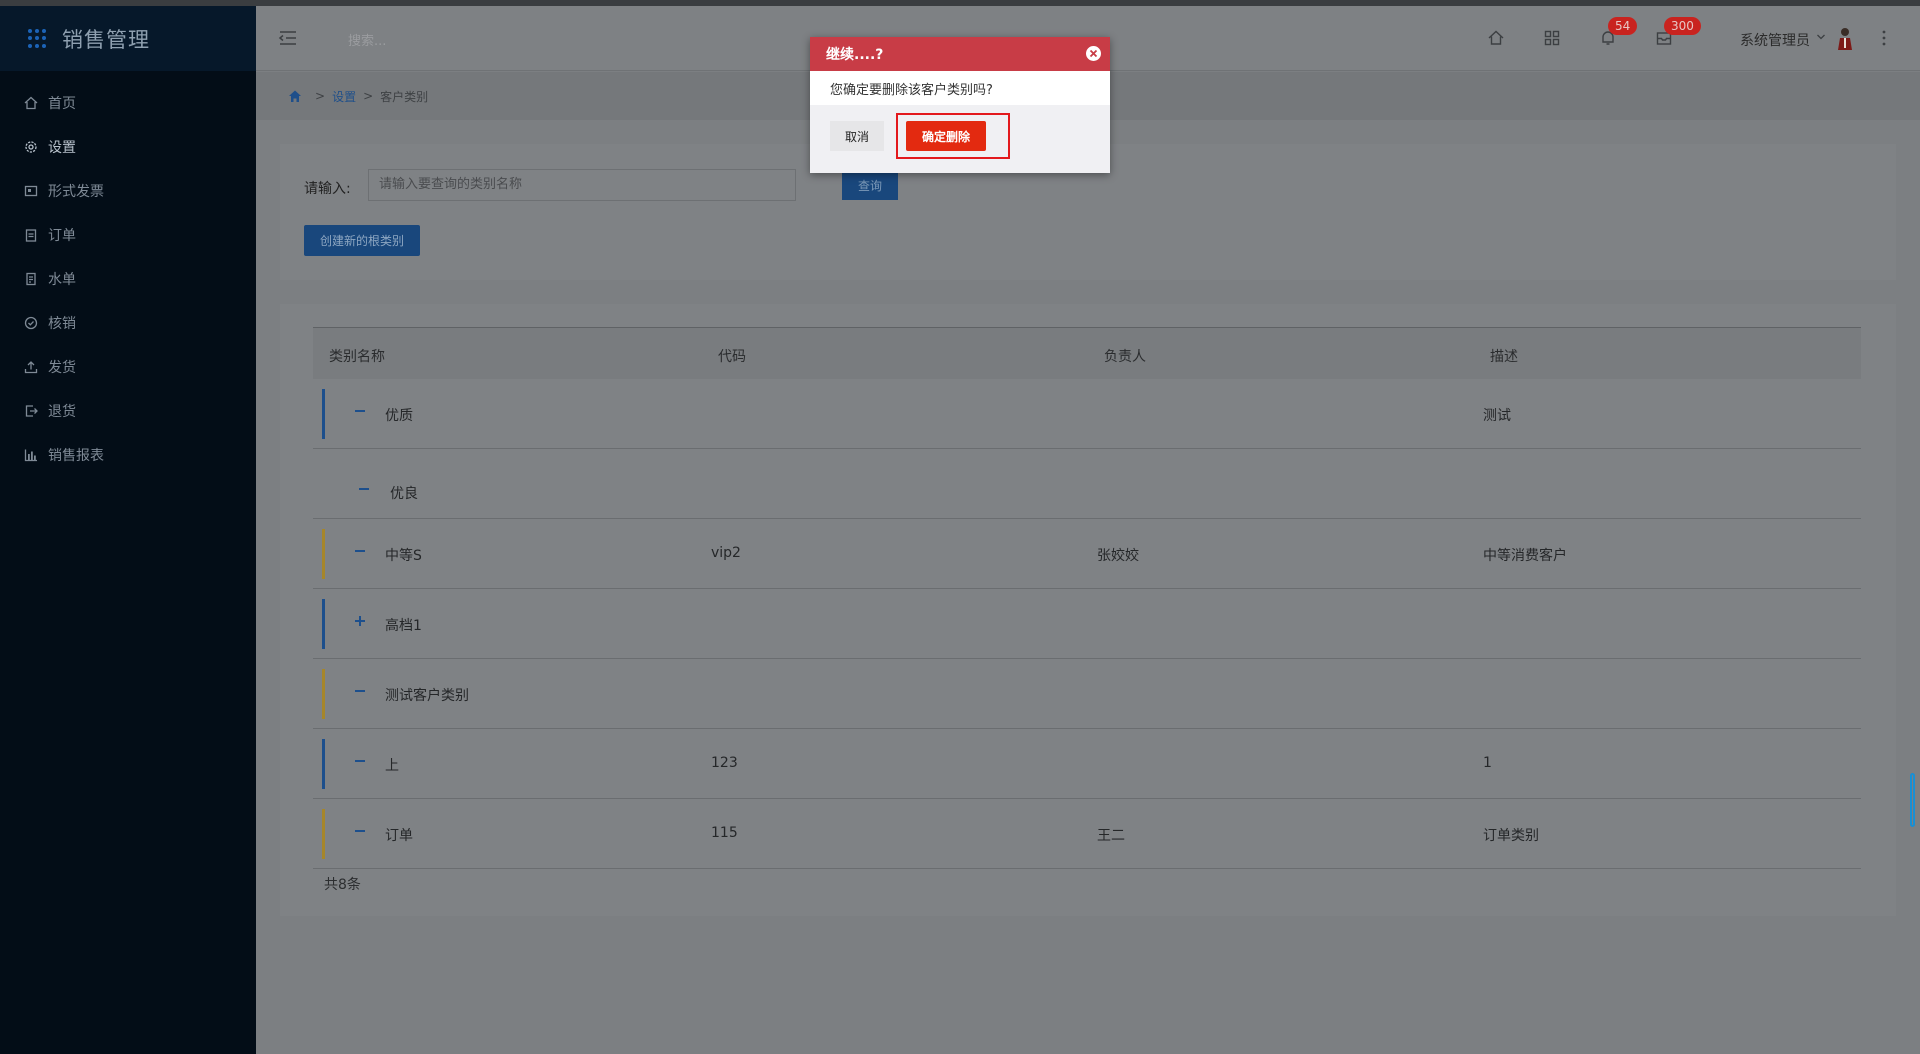 This screenshot has width=1920, height=1054. Describe the element at coordinates (403, 556) in the screenshot. I see `row-name: 中等S` at that location.